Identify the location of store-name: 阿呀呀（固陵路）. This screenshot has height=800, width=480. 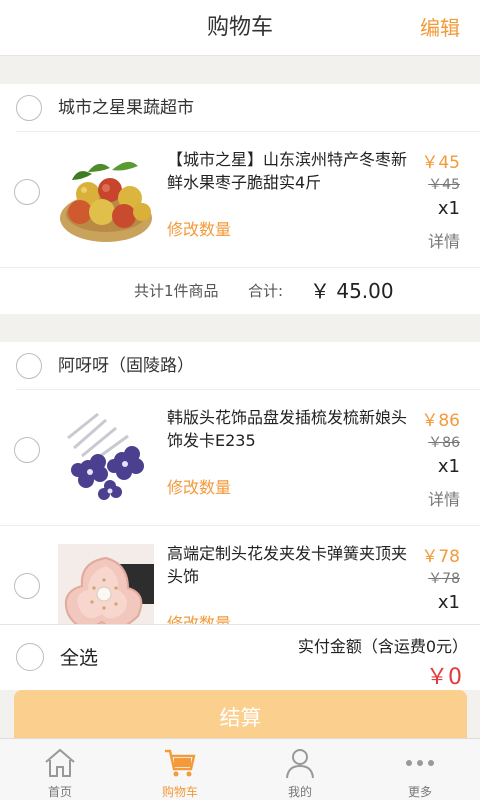
(126, 366).